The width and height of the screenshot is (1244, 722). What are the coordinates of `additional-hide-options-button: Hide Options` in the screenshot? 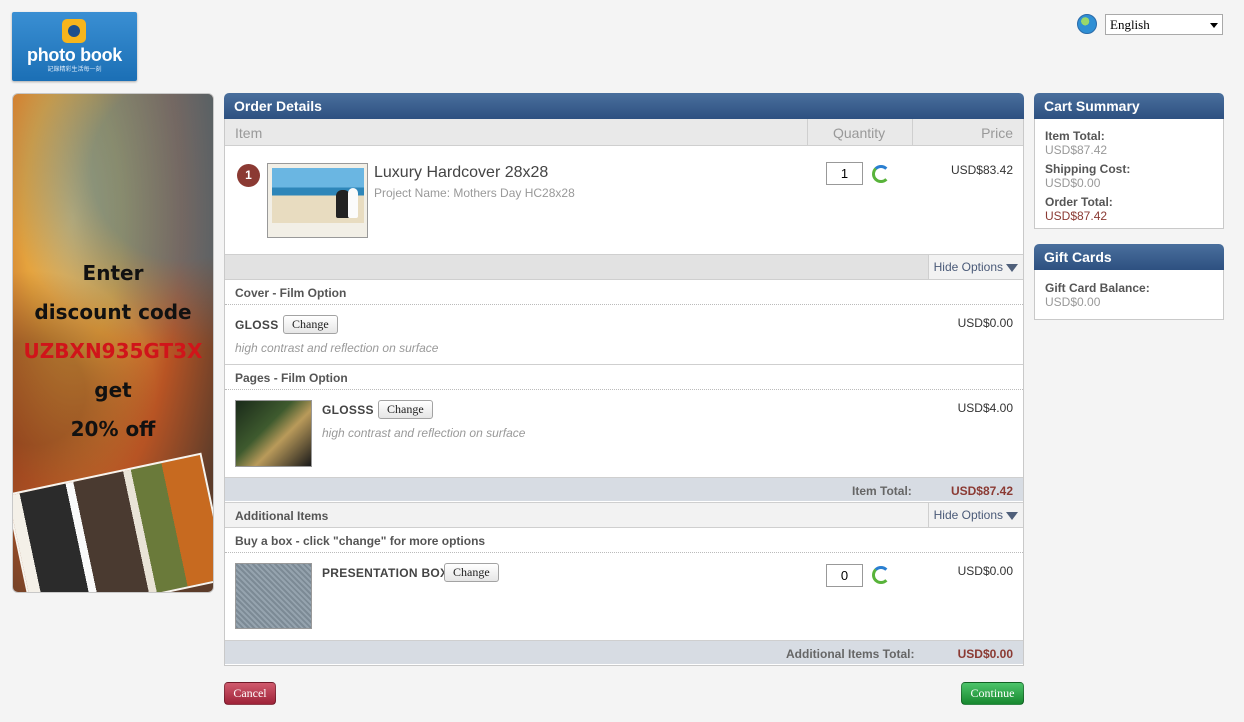 It's located at (975, 515).